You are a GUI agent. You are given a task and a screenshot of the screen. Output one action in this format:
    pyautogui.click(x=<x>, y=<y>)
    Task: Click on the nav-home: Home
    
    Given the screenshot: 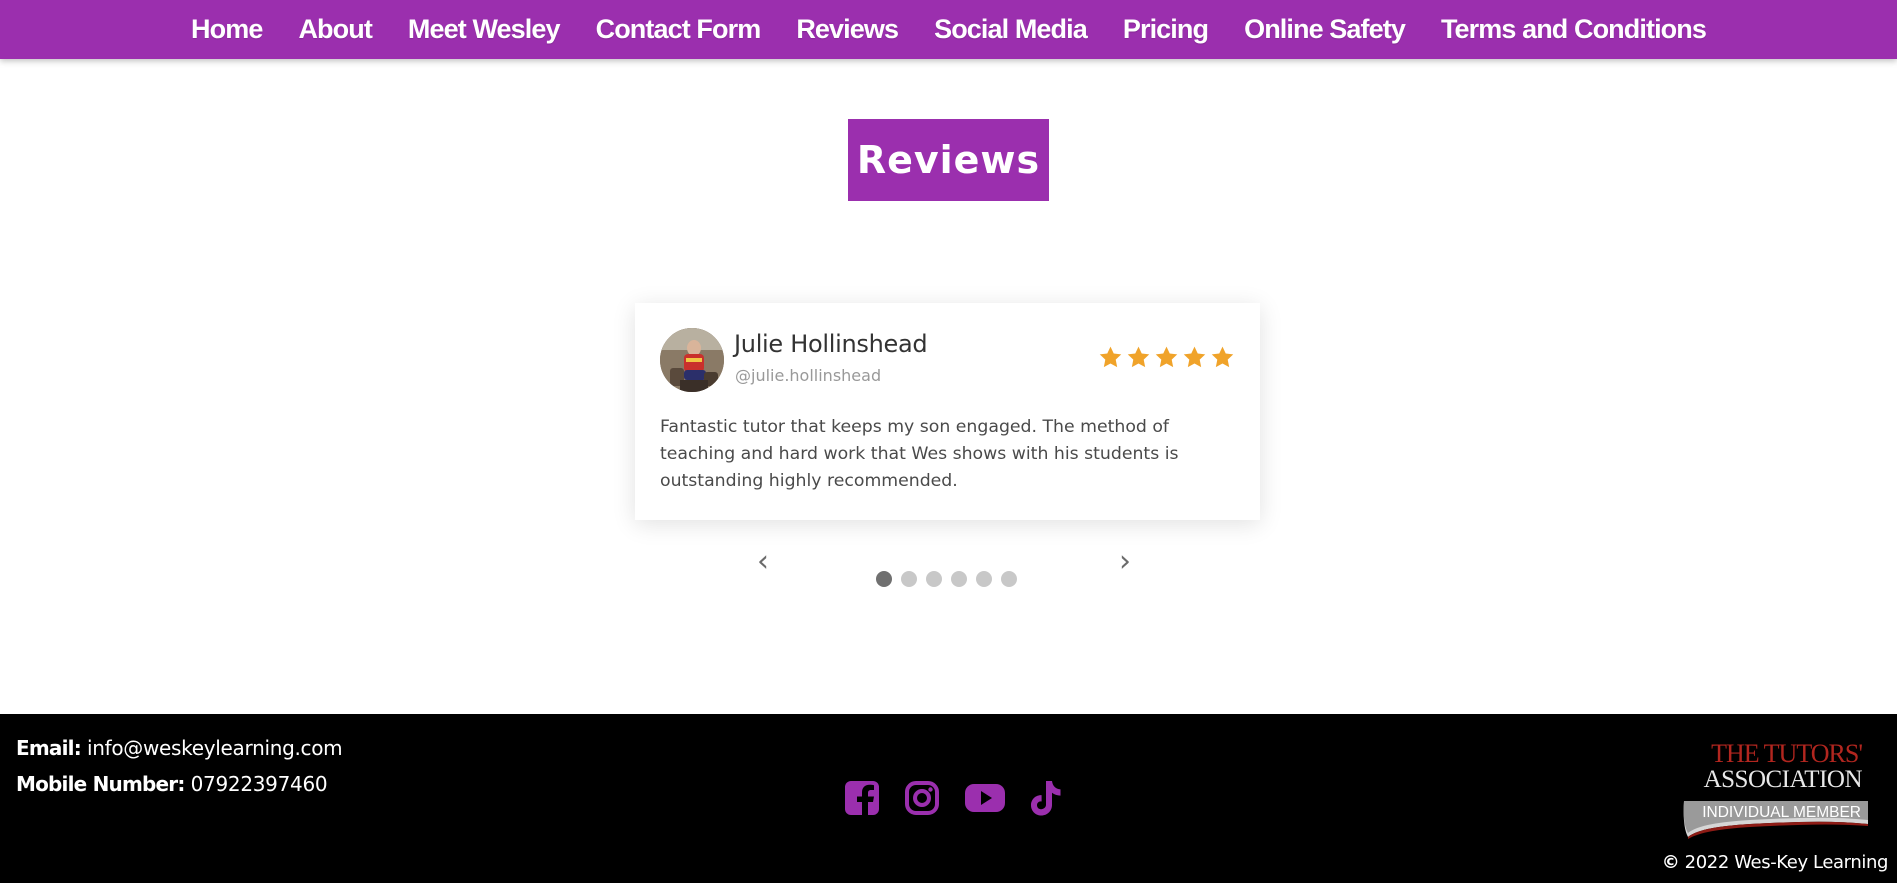 What is the action you would take?
    pyautogui.click(x=226, y=29)
    